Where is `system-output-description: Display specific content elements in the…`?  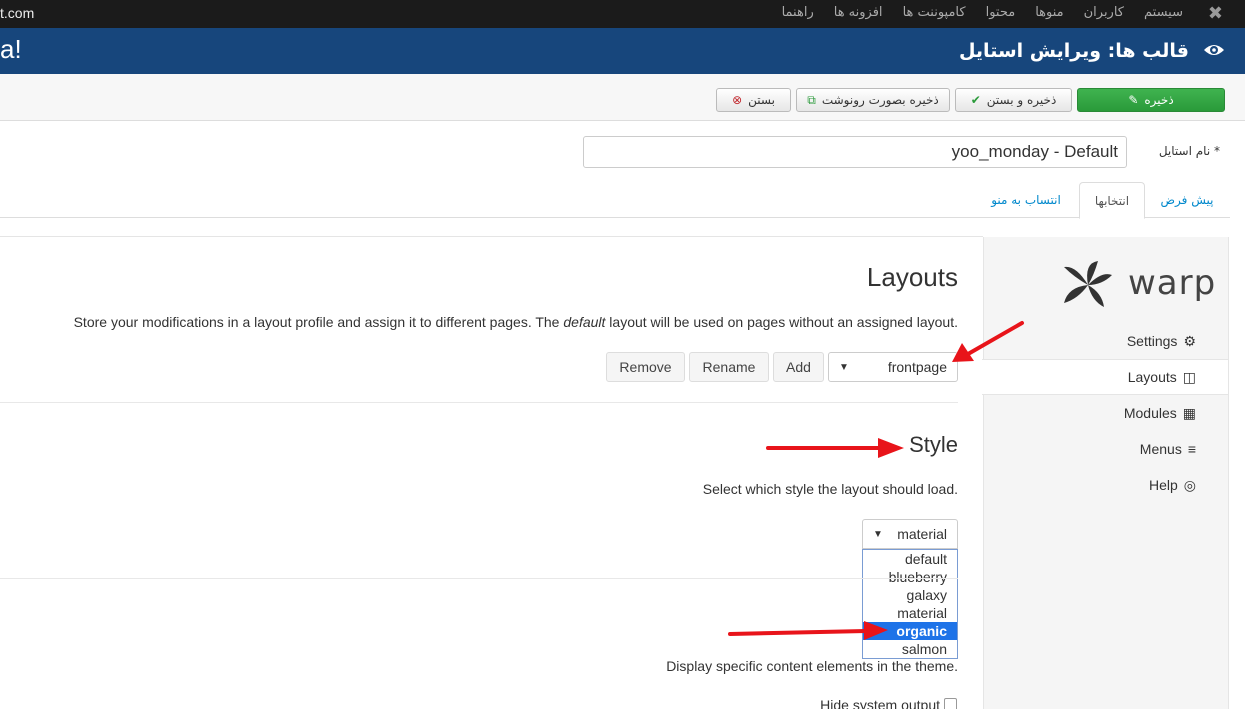 system-output-description: Display specific content elements in the… is located at coordinates (812, 666).